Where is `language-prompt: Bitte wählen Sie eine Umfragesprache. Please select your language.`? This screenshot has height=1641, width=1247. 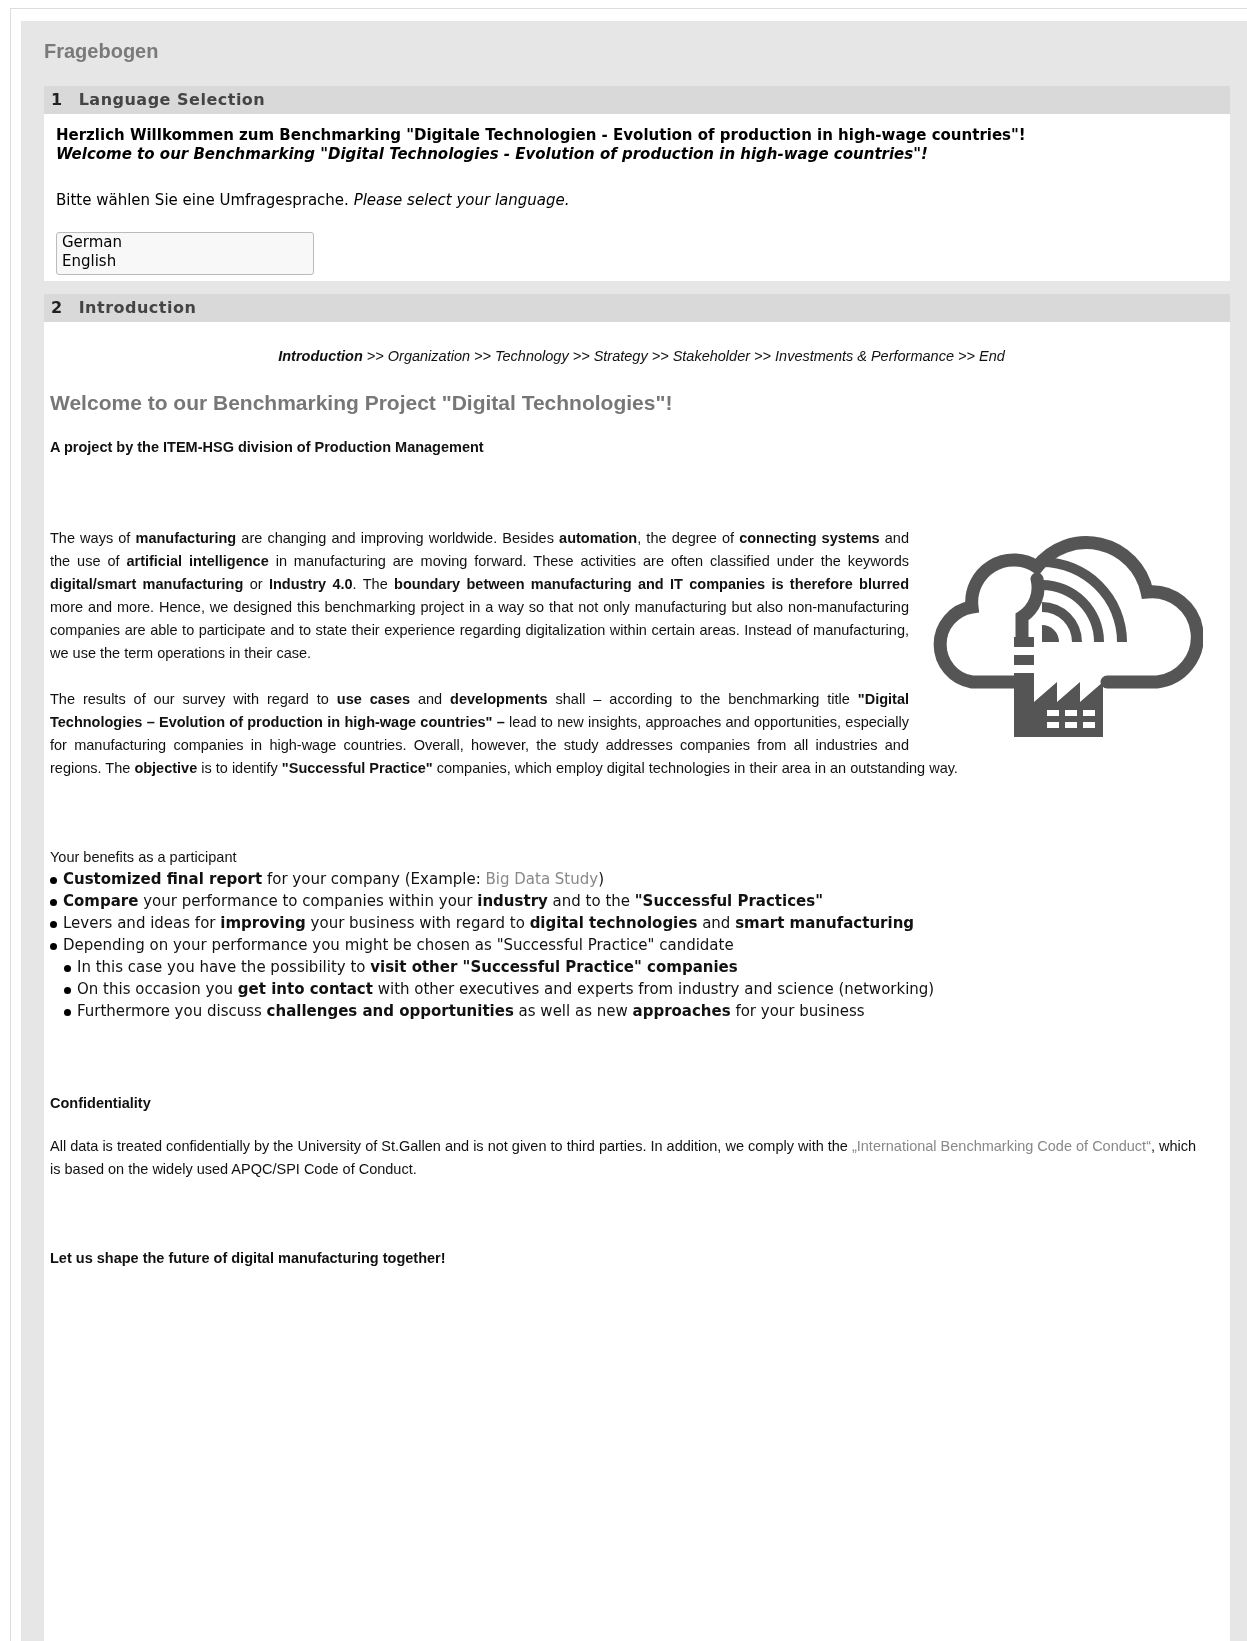
language-prompt: Bitte wählen Sie eine Umfragesprache. Please select your language. is located at coordinates (313, 200).